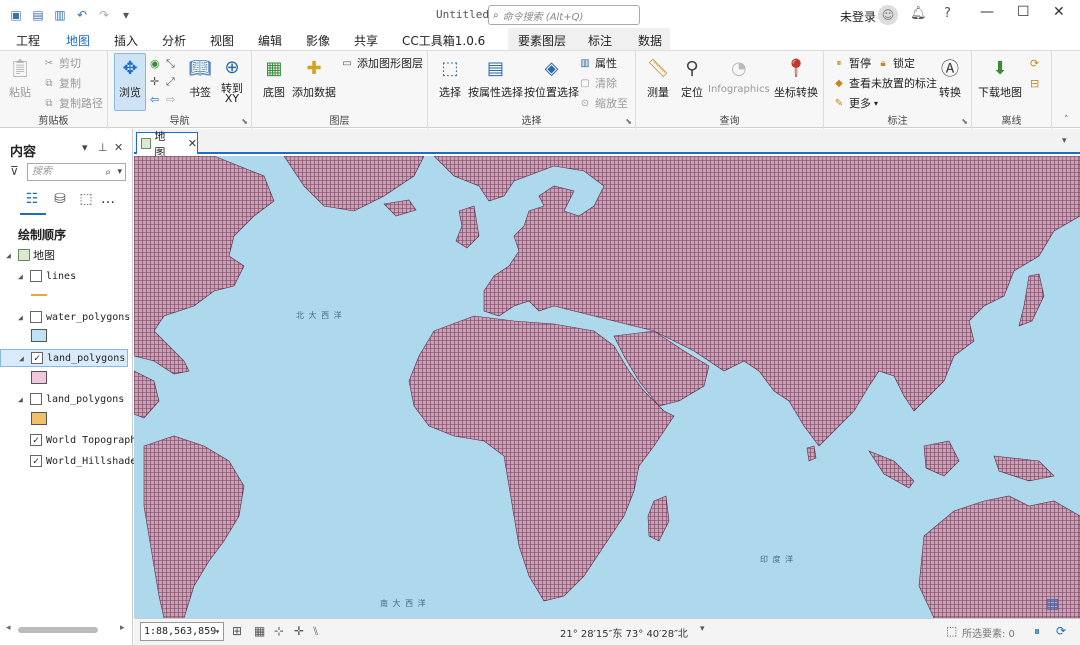 This screenshot has height=645, width=1080. I want to click on layer-row: ◢ lines, so click(38, 276).